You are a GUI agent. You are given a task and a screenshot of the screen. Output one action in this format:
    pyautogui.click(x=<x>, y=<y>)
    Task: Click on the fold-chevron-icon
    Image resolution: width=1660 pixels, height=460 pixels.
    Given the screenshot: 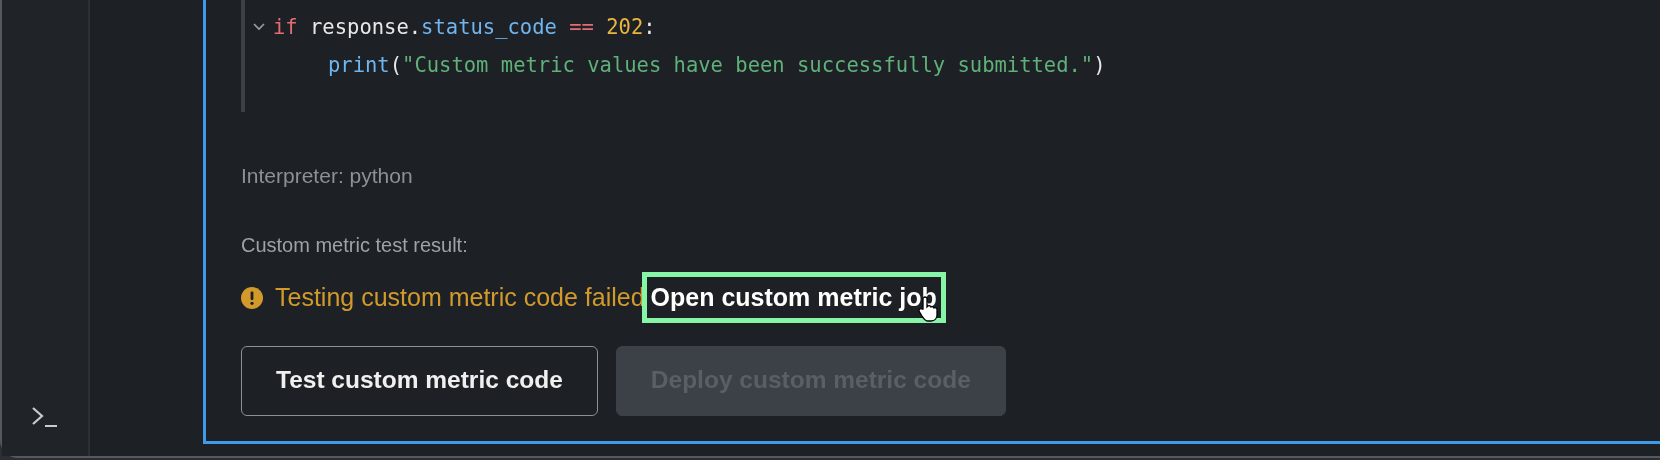 What is the action you would take?
    pyautogui.click(x=259, y=27)
    